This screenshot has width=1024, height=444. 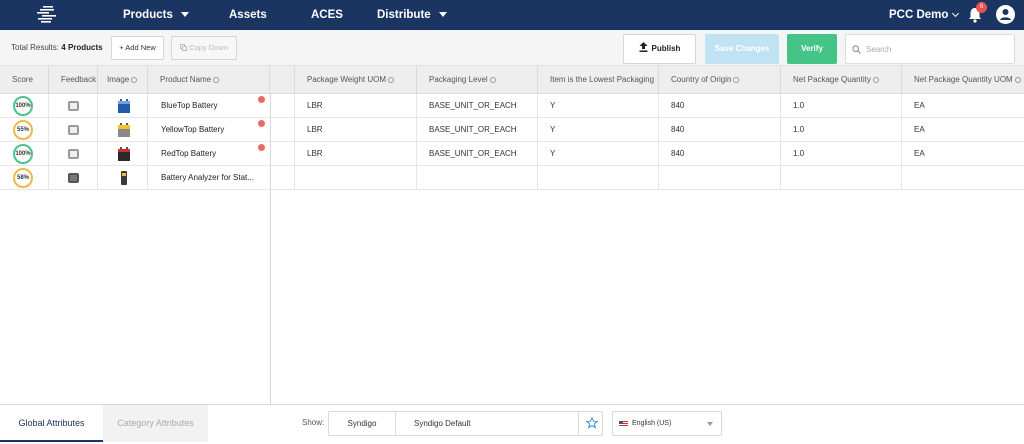 I want to click on packaging-level-cell, so click(x=477, y=178).